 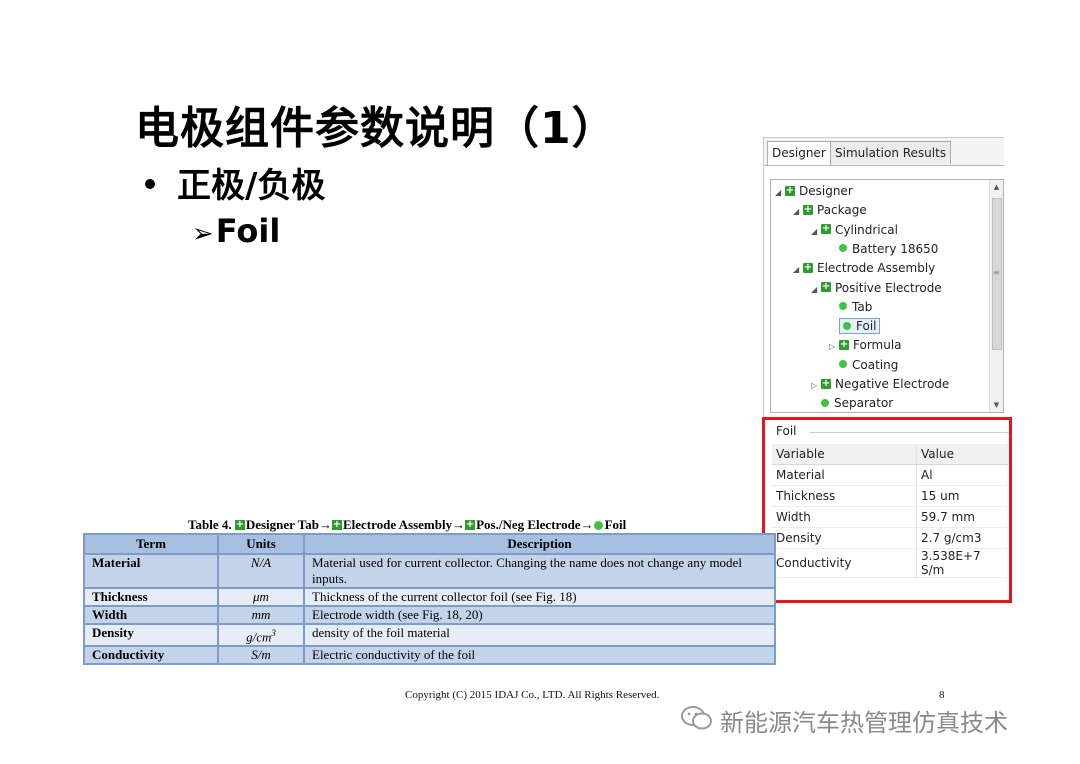 I want to click on header-description: Description, so click(x=539, y=544).